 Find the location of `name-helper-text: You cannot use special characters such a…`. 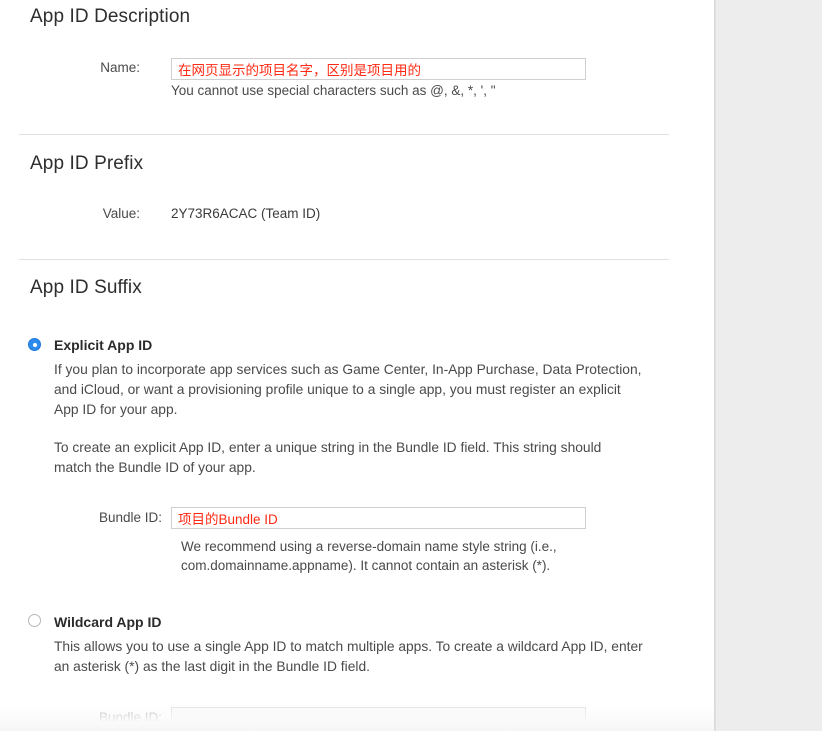

name-helper-text: You cannot use special characters such a… is located at coordinates (333, 90).